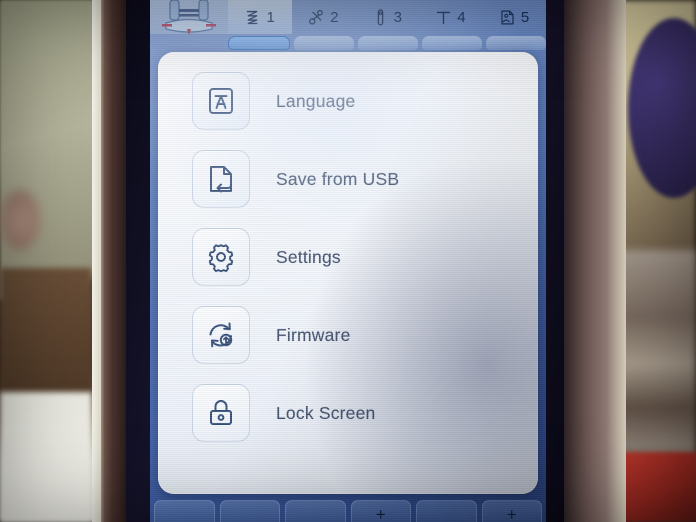  I want to click on background-white-surface, so click(46, 457).